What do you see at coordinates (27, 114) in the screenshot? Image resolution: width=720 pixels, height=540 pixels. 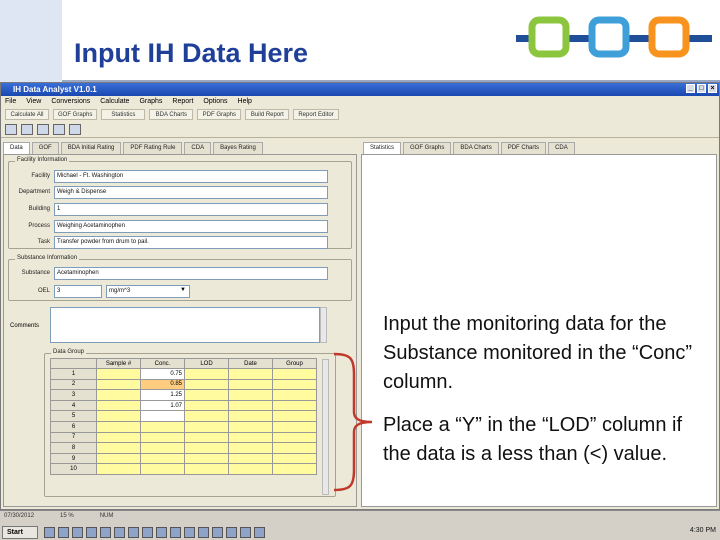 I see `calculate-all-button: Calculate All` at bounding box center [27, 114].